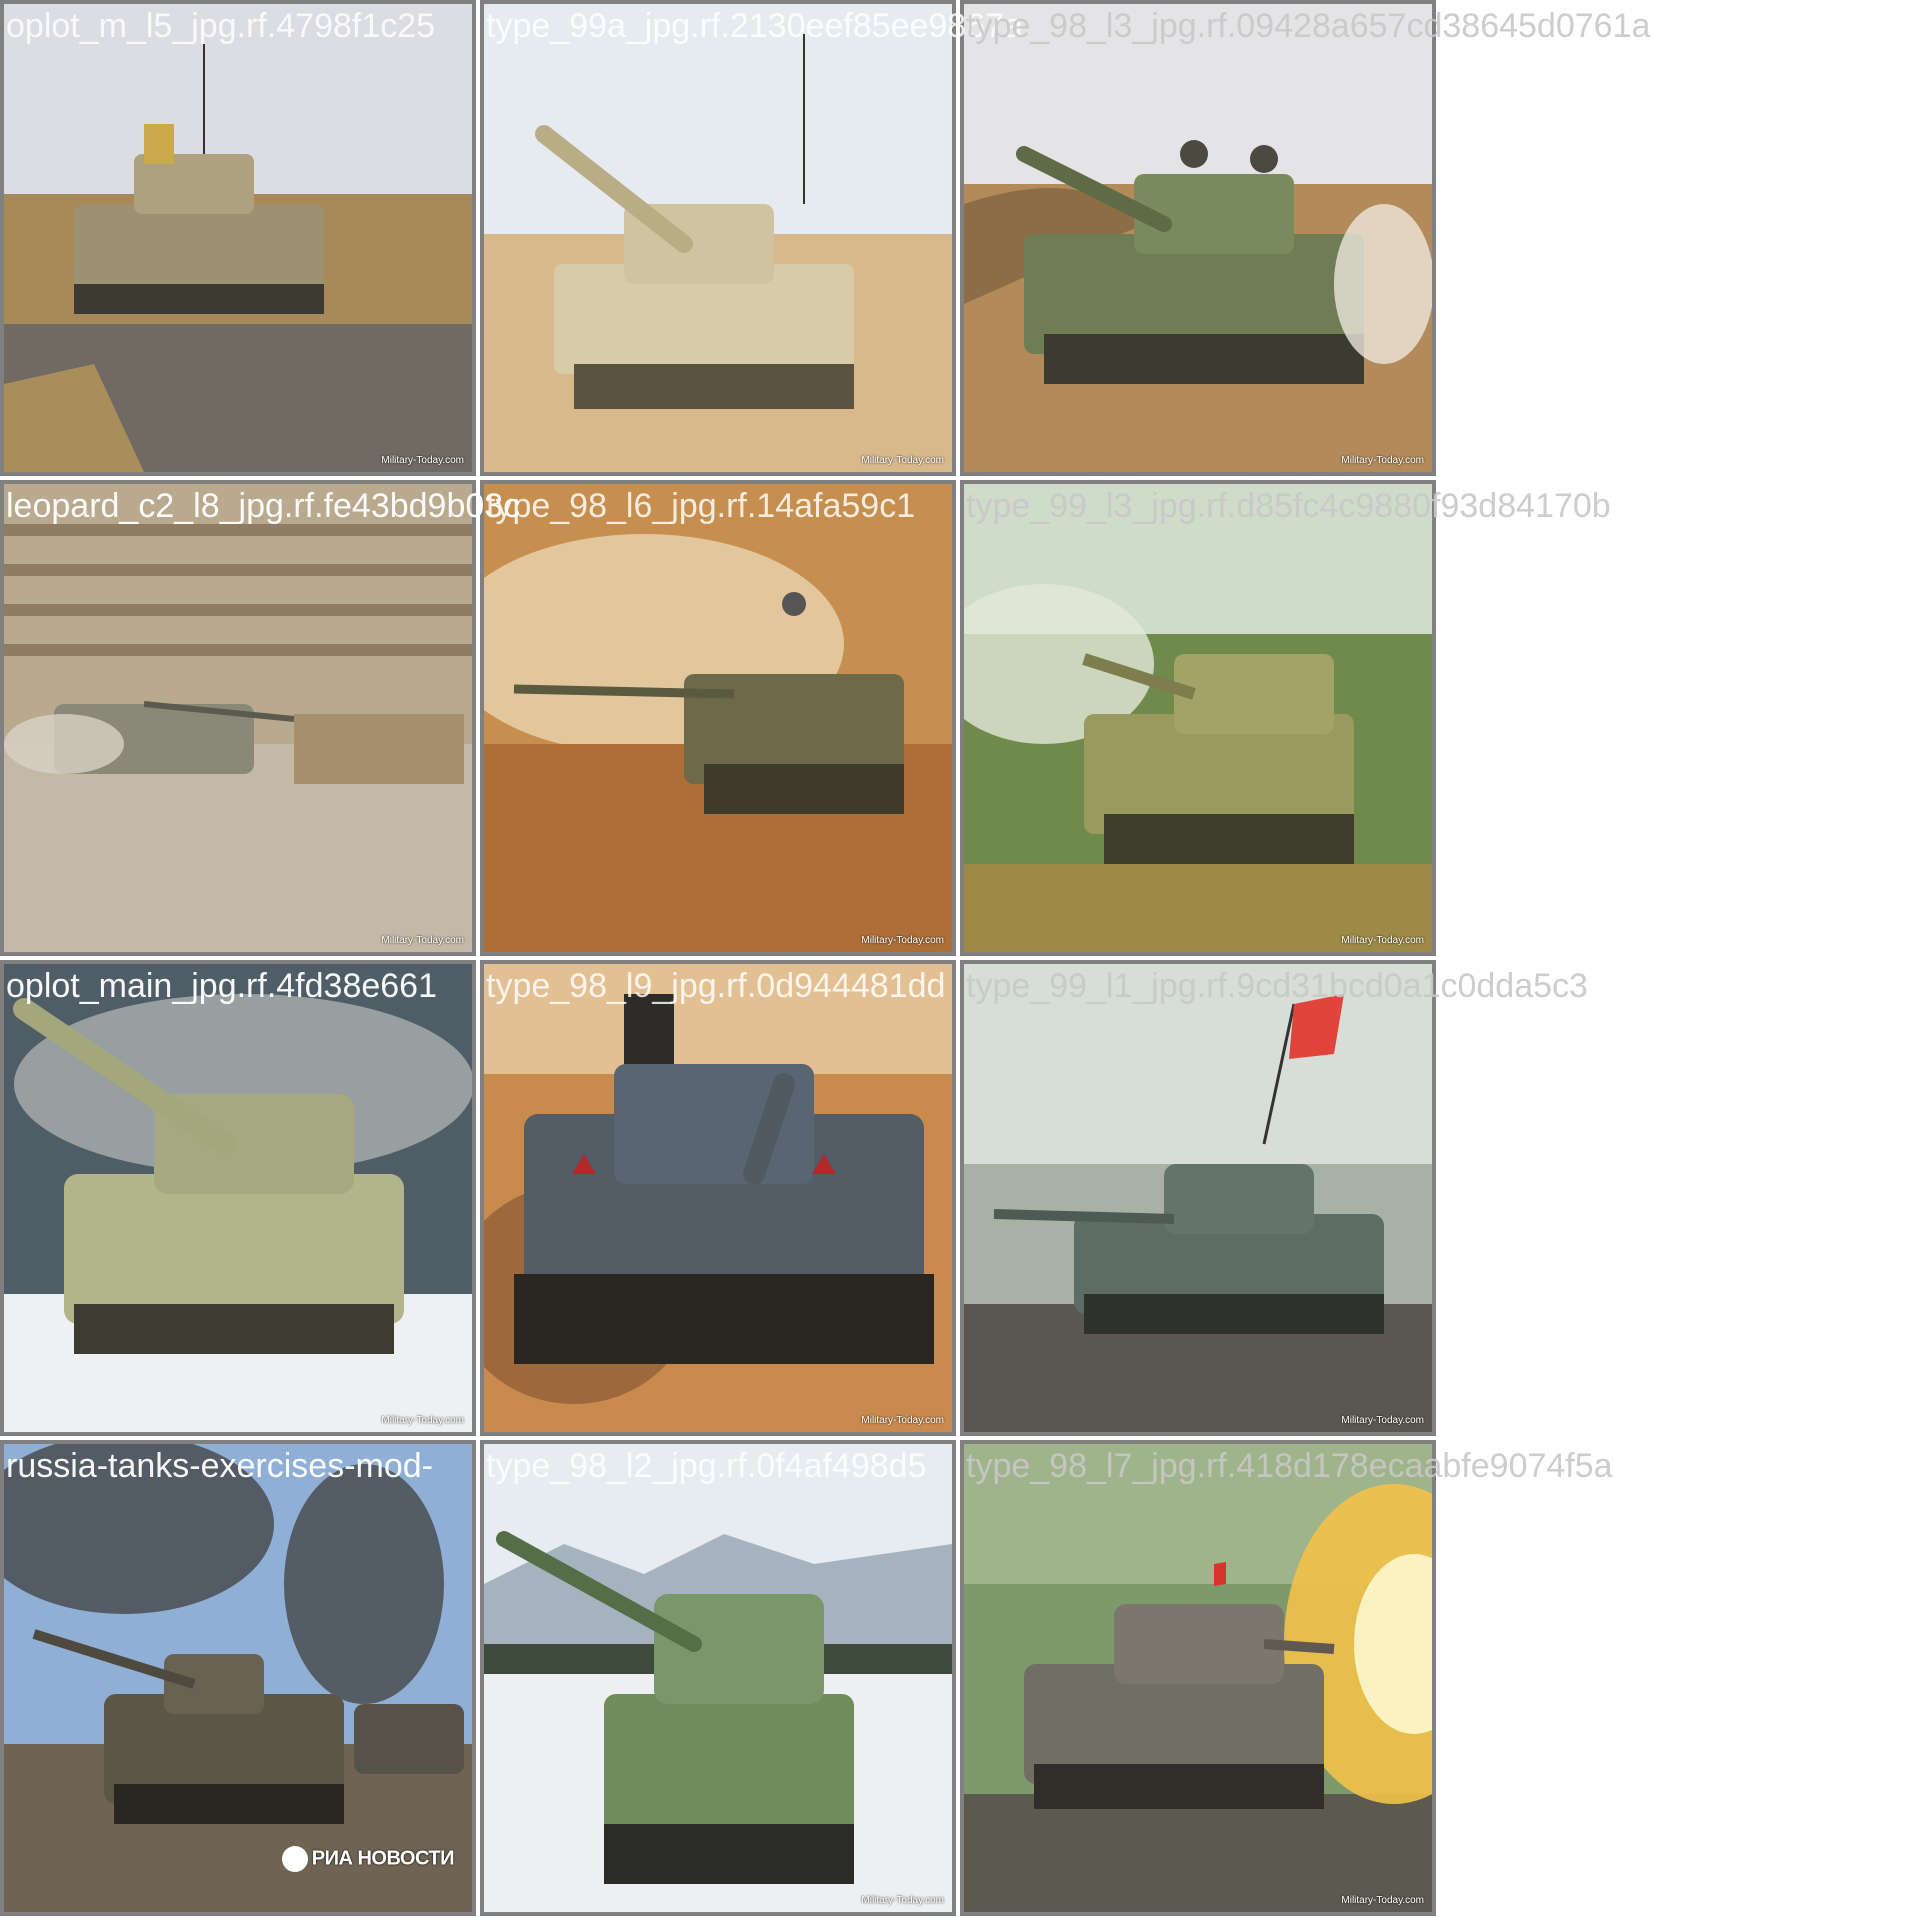  Describe the element at coordinates (294, 1859) in the screenshot. I see `ria-logo-icon` at that location.